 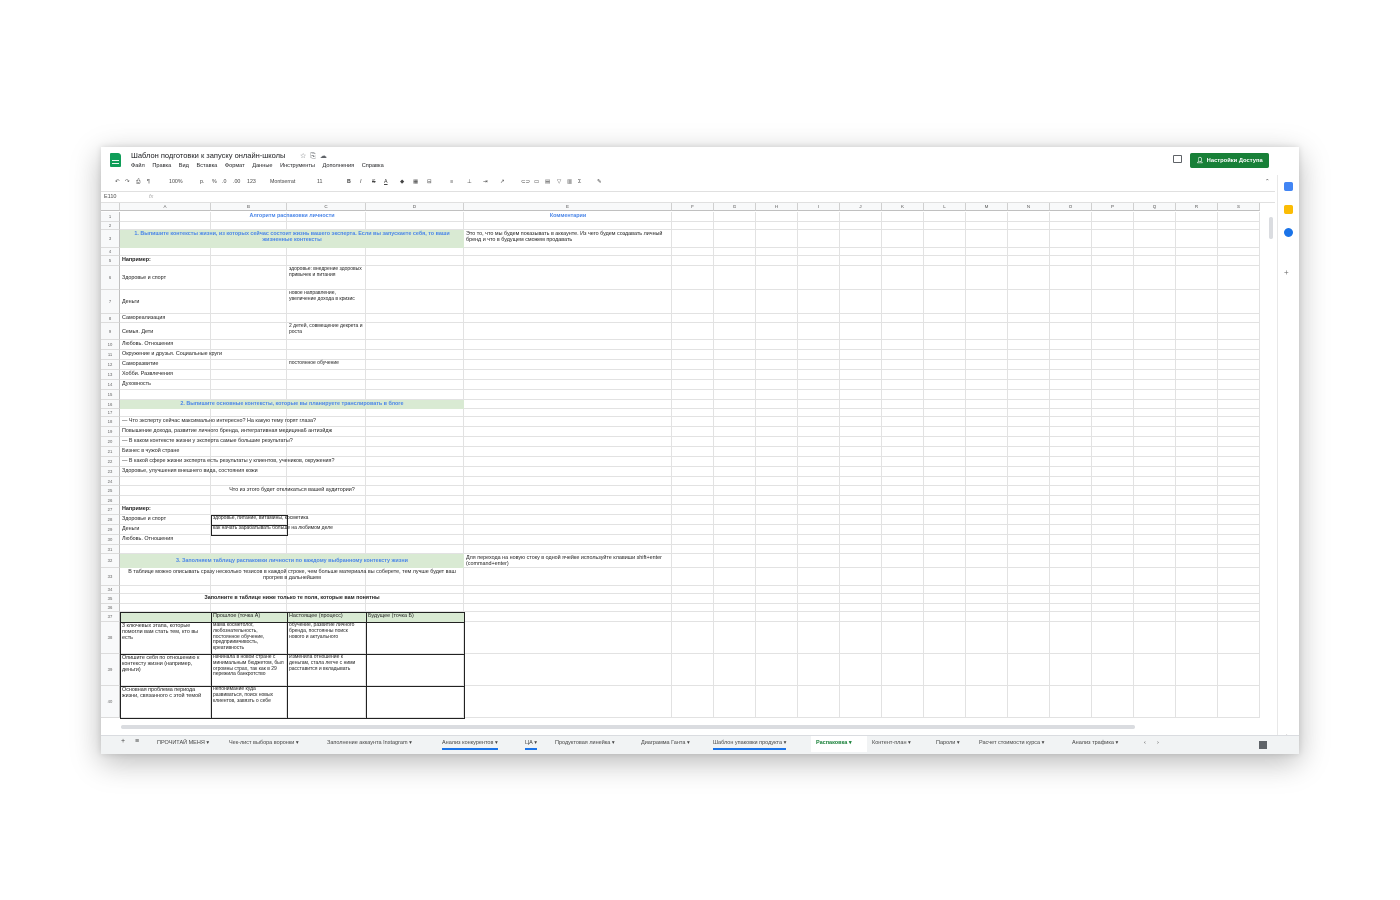 I want to click on menu-view: Вид, so click(x=184, y=166).